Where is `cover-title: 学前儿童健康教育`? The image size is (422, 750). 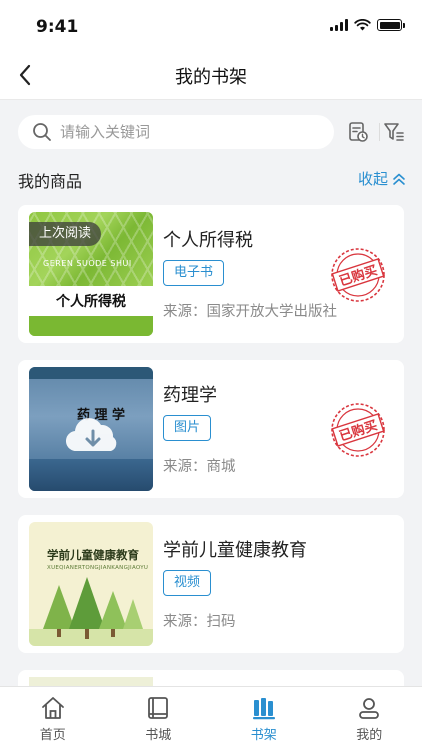 cover-title: 学前儿童健康教育 is located at coordinates (93, 555).